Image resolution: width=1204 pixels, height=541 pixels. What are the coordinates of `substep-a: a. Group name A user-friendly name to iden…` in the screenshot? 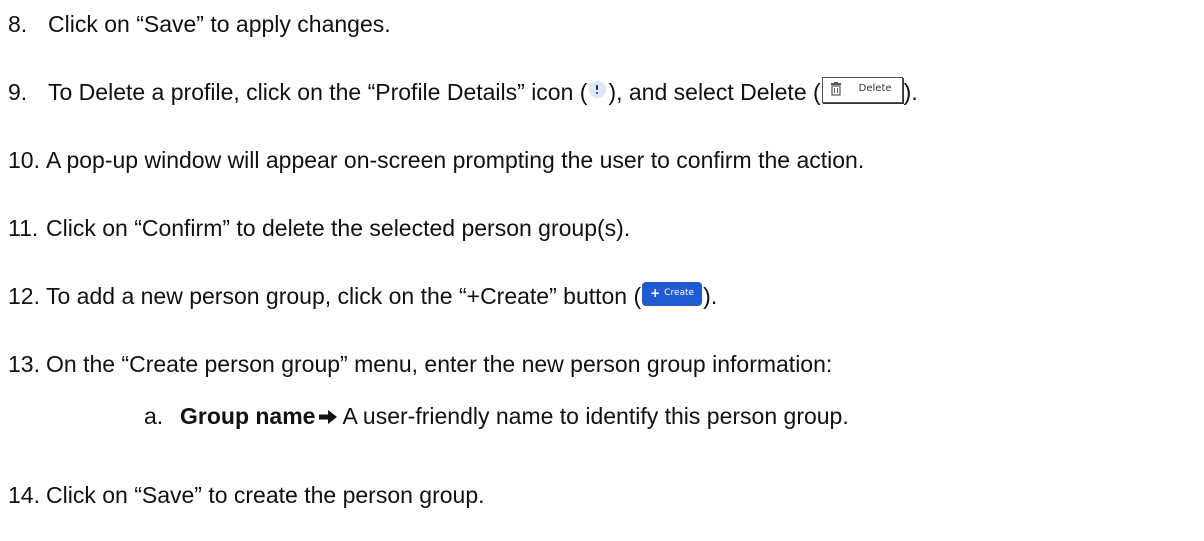 It's located at (496, 416).